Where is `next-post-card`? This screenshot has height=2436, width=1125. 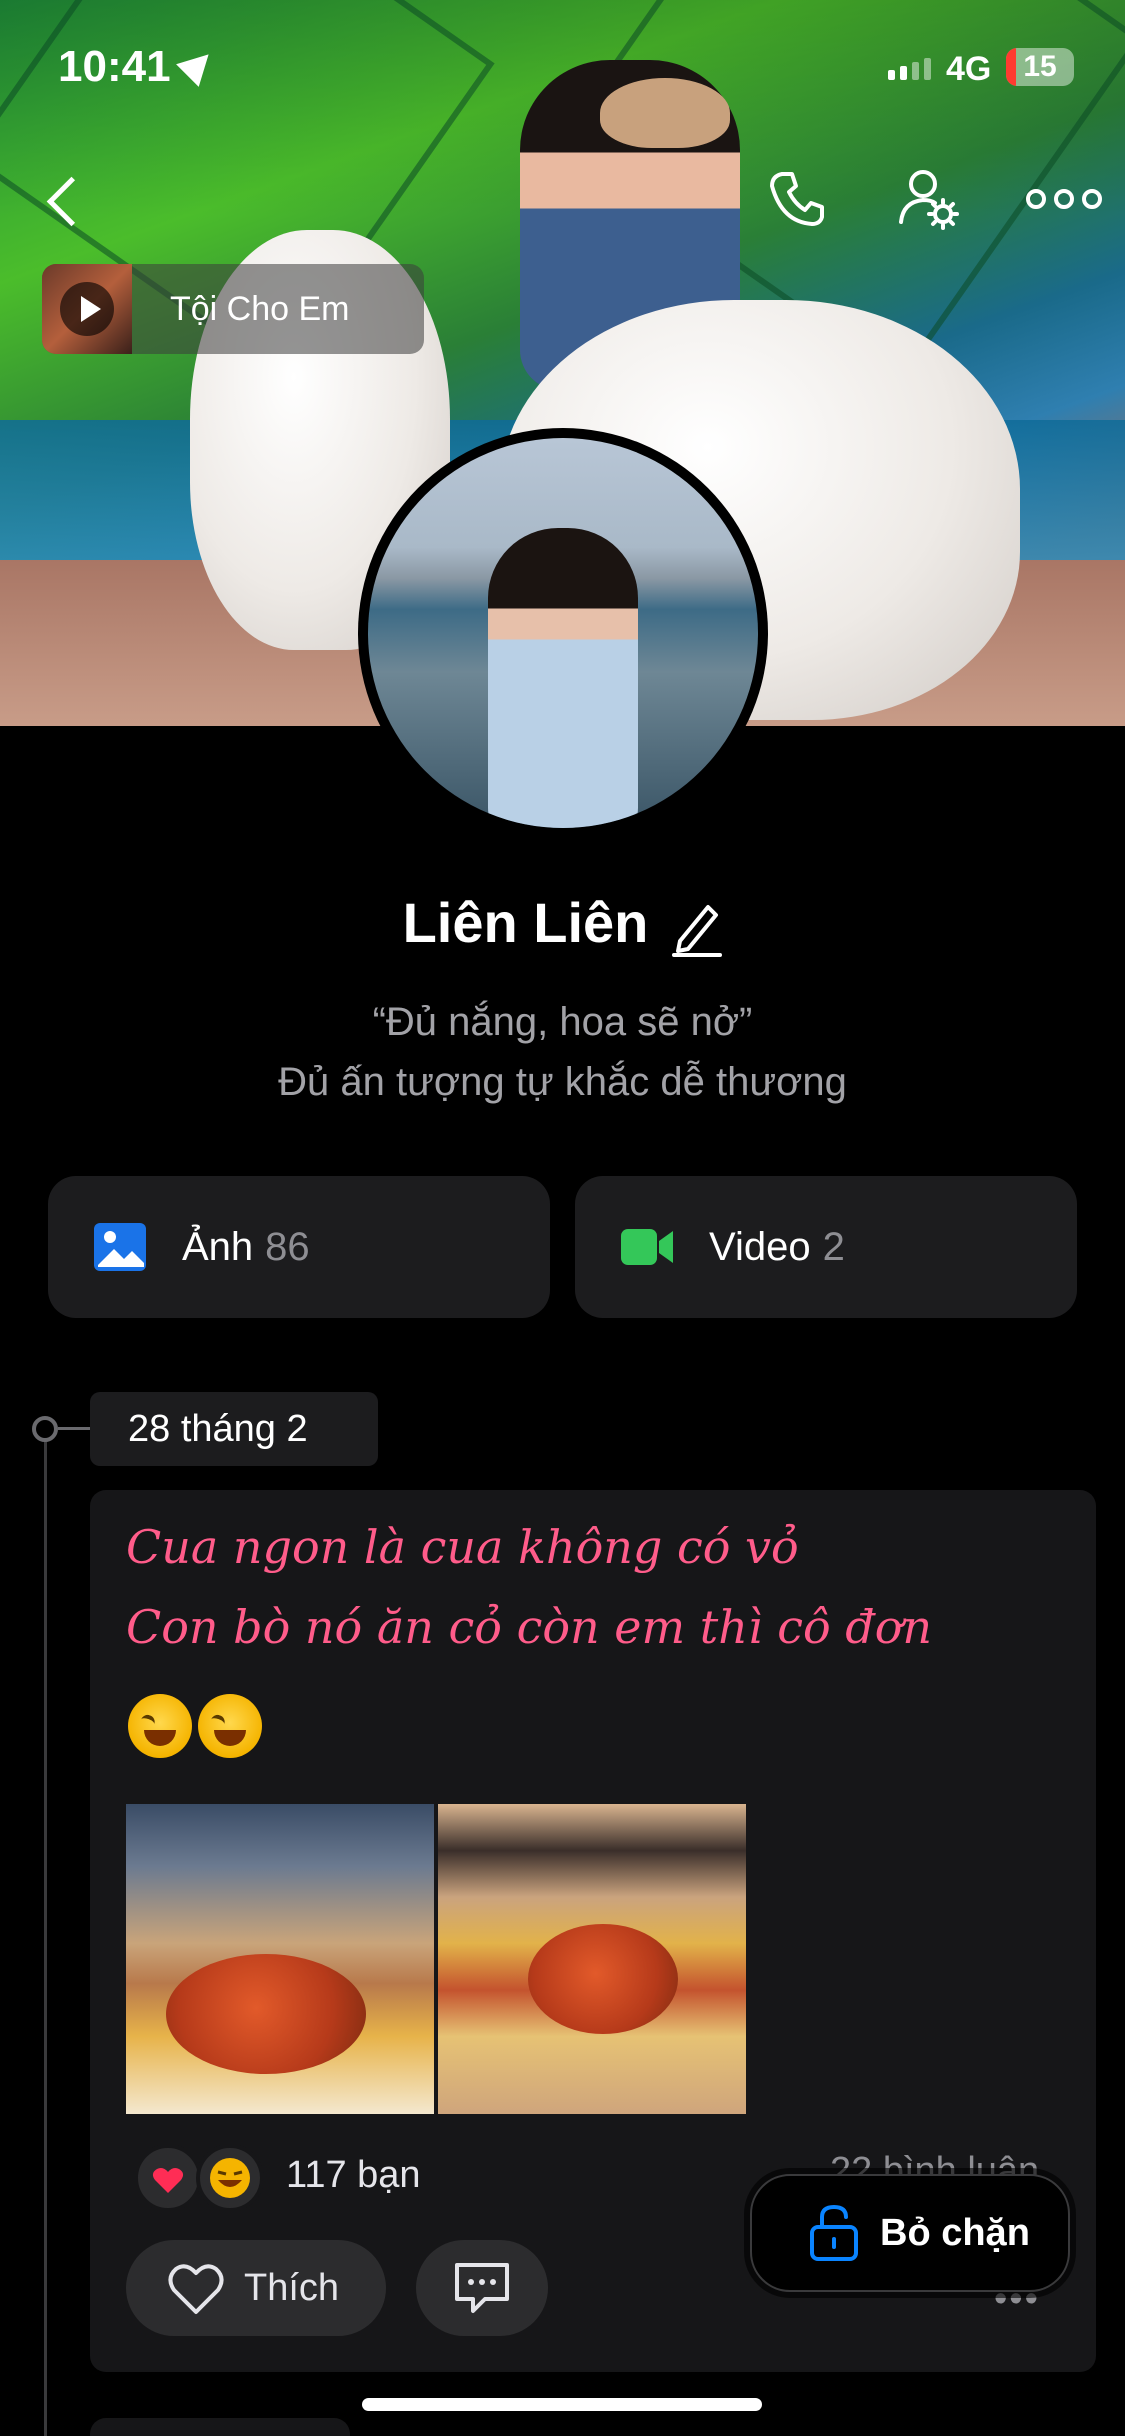
next-post-card is located at coordinates (220, 2427).